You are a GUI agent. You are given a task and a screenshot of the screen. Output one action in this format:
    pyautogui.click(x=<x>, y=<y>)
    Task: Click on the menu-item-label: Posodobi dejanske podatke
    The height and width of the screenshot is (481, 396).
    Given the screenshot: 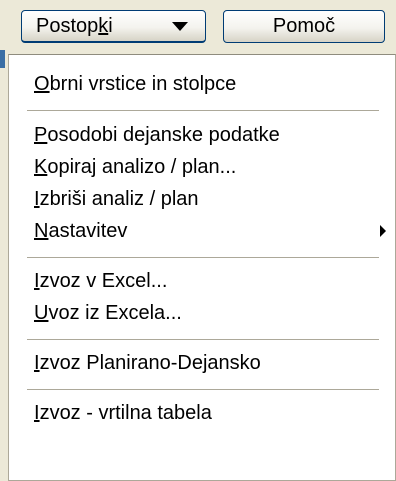 What is the action you would take?
    pyautogui.click(x=157, y=134)
    